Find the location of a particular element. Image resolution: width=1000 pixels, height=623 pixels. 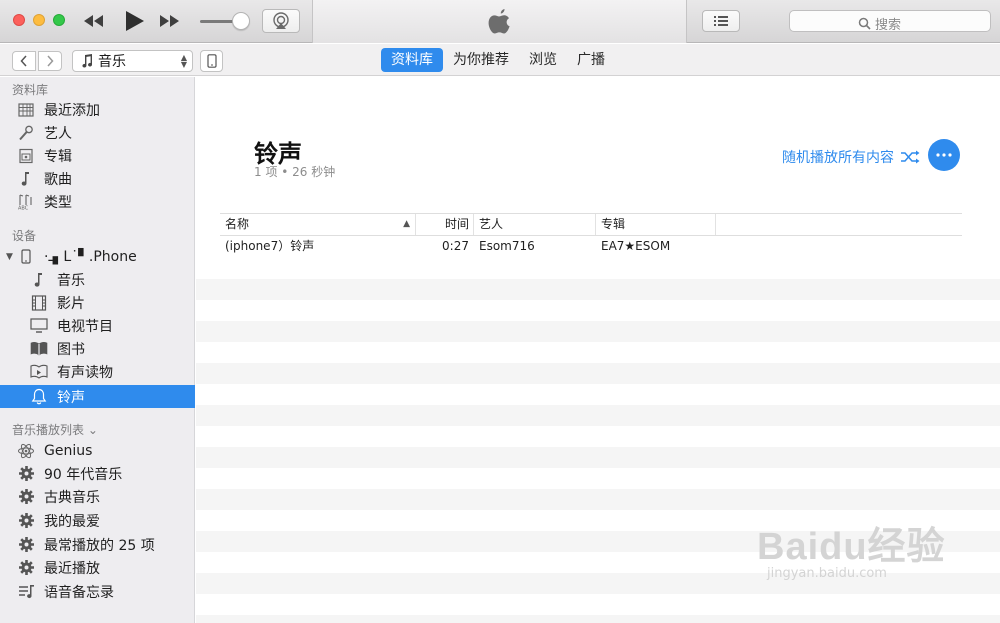

table-row: (iphone7）铃声 0:27 Esom716 EA7★ESOM is located at coordinates (591, 246).